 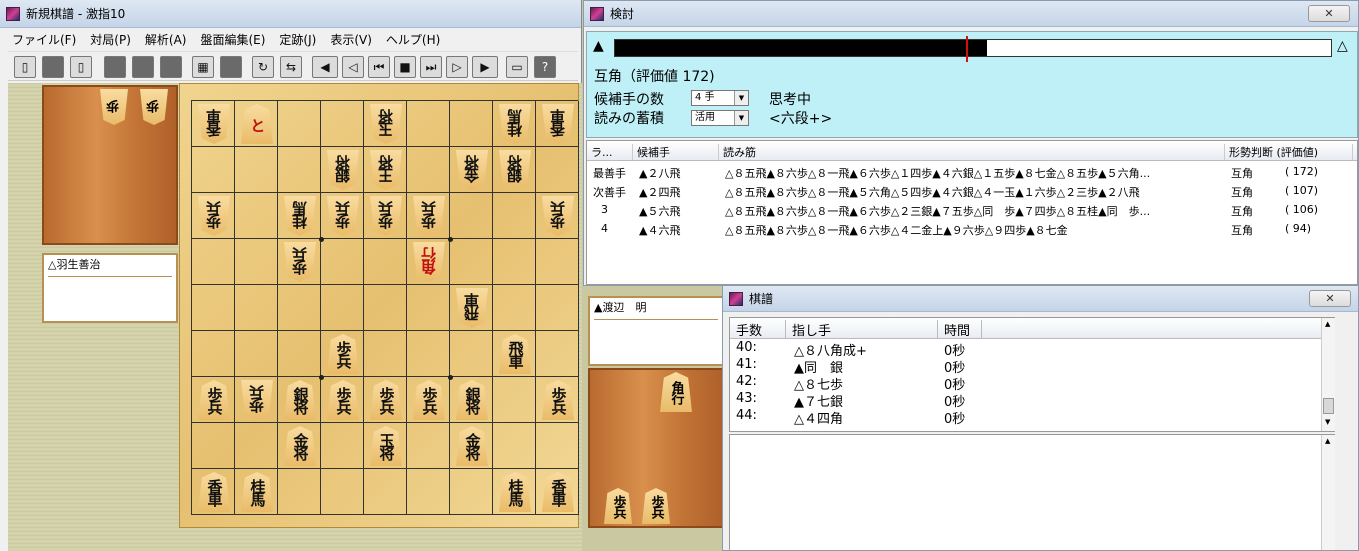 What do you see at coordinates (1032, 400) in the screenshot?
I see `kifu-move-row: 43: ▲７七銀 0秒` at bounding box center [1032, 400].